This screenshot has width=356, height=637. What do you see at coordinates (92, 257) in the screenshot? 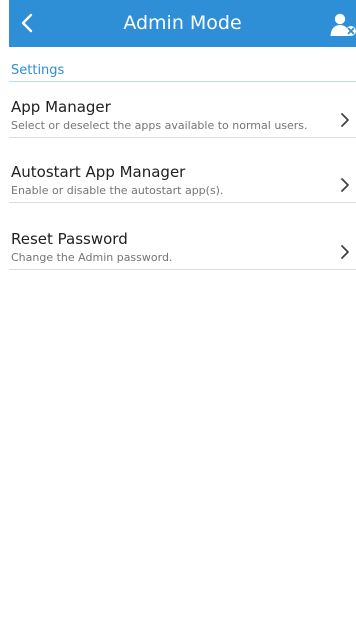
I see `menu-item-description: Change the Admin password.` at bounding box center [92, 257].